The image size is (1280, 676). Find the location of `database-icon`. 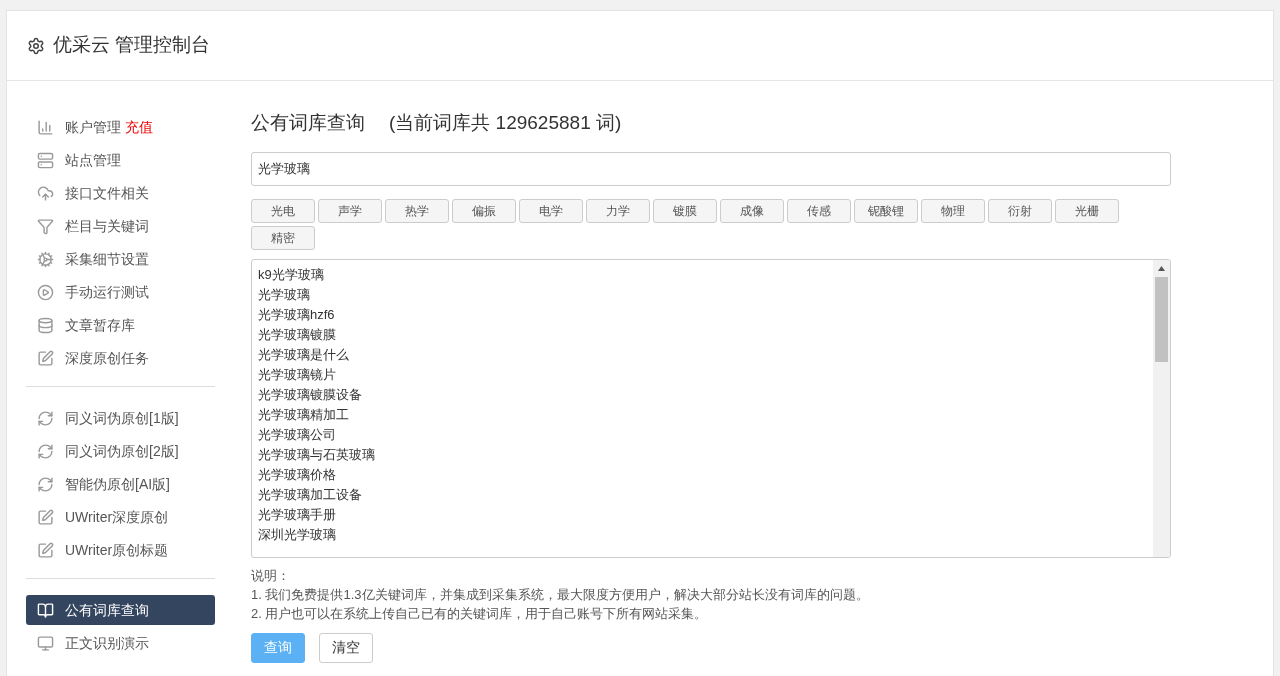

database-icon is located at coordinates (45, 325).